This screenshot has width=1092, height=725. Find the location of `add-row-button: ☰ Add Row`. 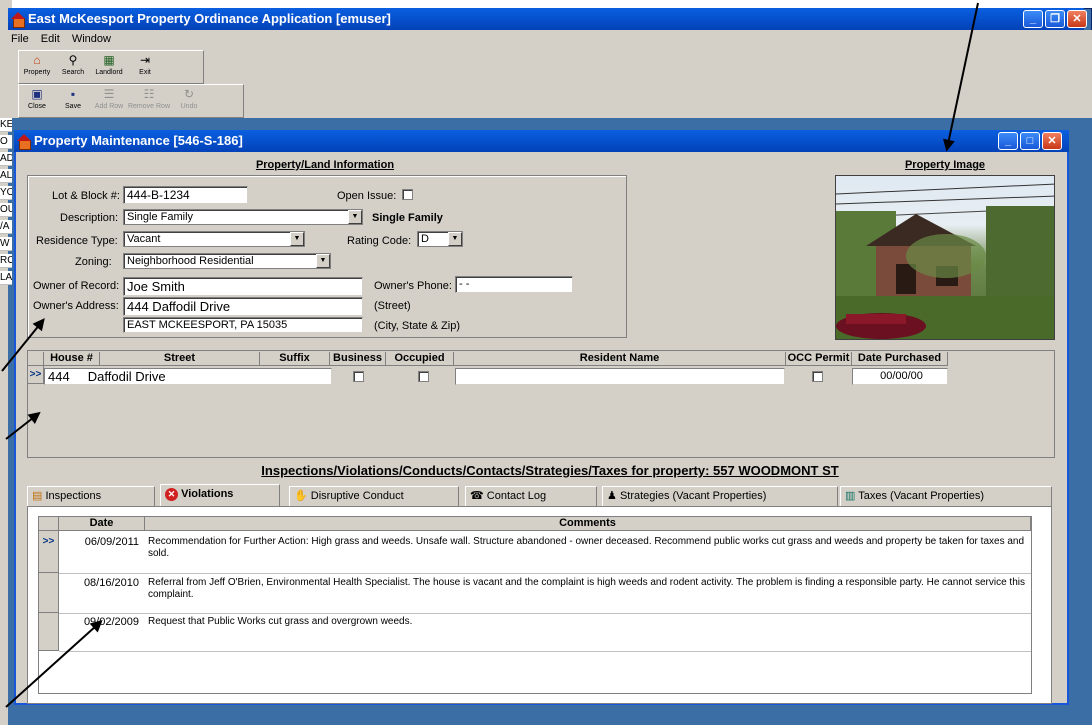

add-row-button: ☰ Add Row is located at coordinates (109, 101).